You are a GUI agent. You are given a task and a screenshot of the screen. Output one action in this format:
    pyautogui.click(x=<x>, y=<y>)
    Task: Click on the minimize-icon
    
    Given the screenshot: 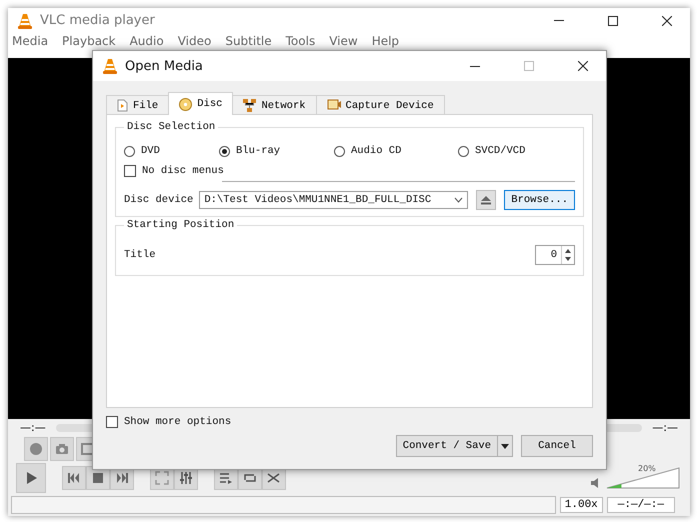 What is the action you would take?
    pyautogui.click(x=559, y=20)
    